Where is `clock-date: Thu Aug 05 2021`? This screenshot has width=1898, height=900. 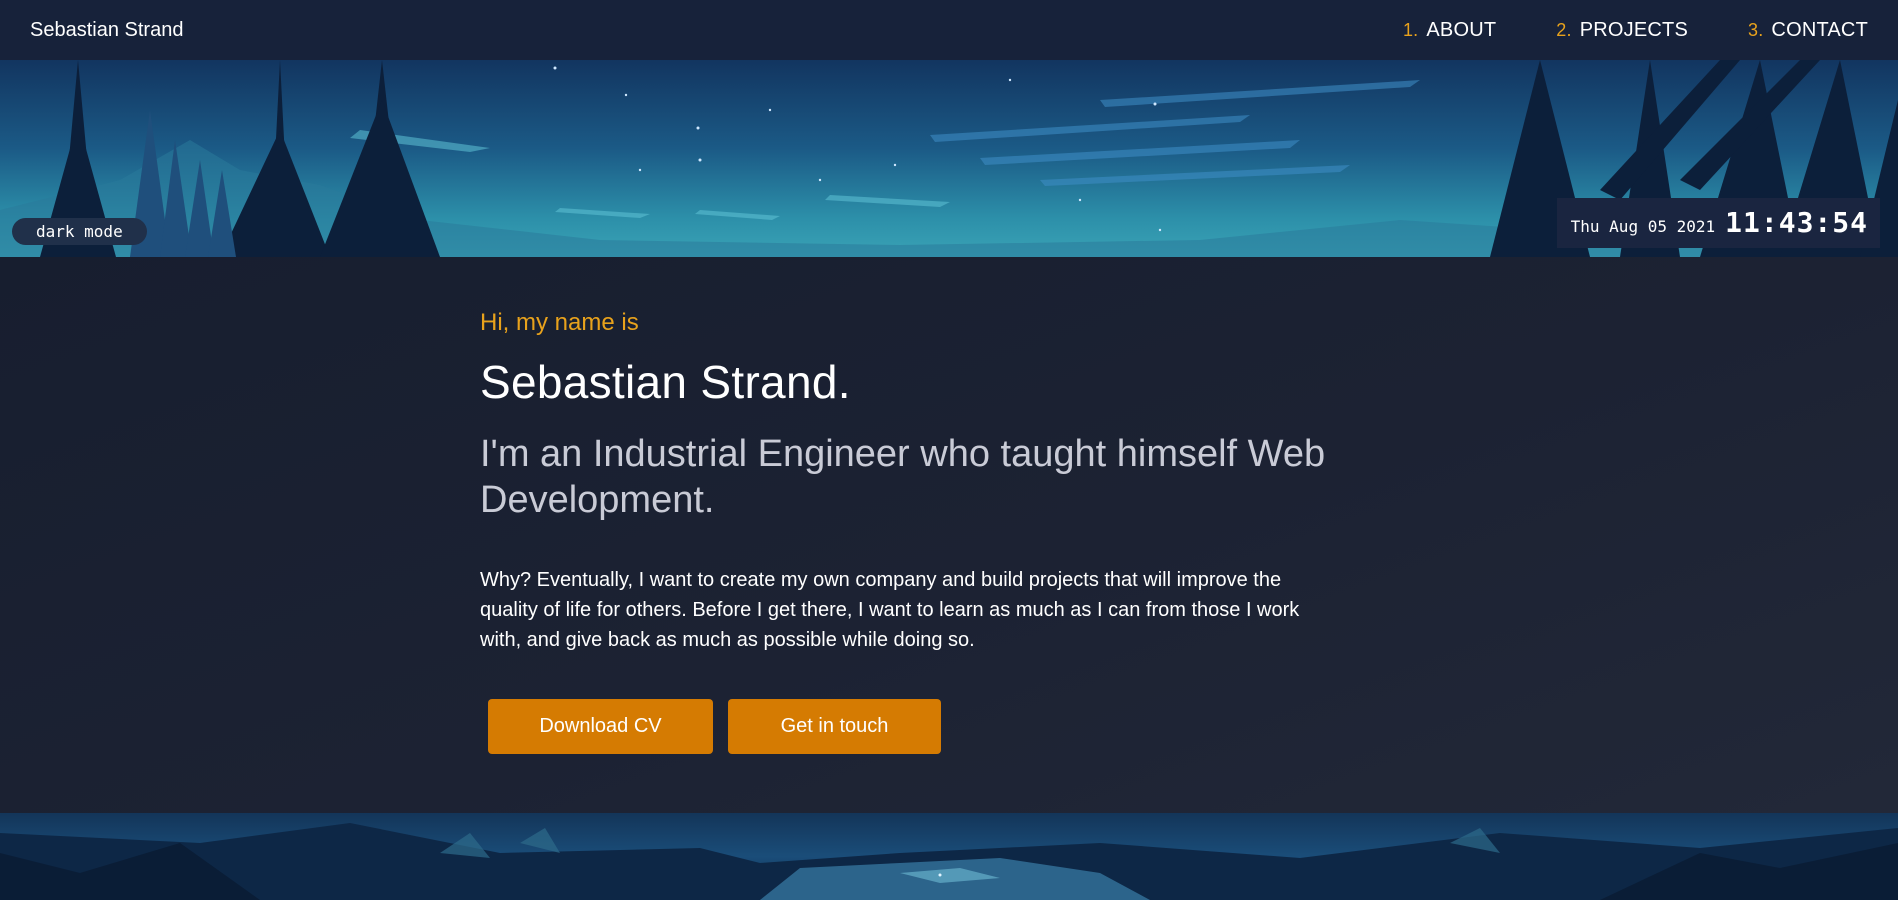
clock-date: Thu Aug 05 2021 is located at coordinates (1643, 226).